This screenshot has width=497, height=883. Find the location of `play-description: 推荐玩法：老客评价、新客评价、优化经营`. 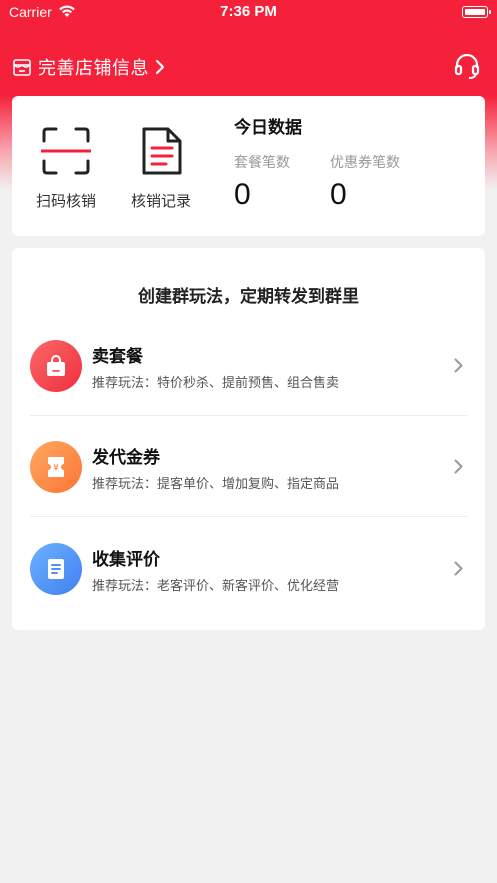

play-description: 推荐玩法：老客评价、新客评价、优化经营 is located at coordinates (216, 586).